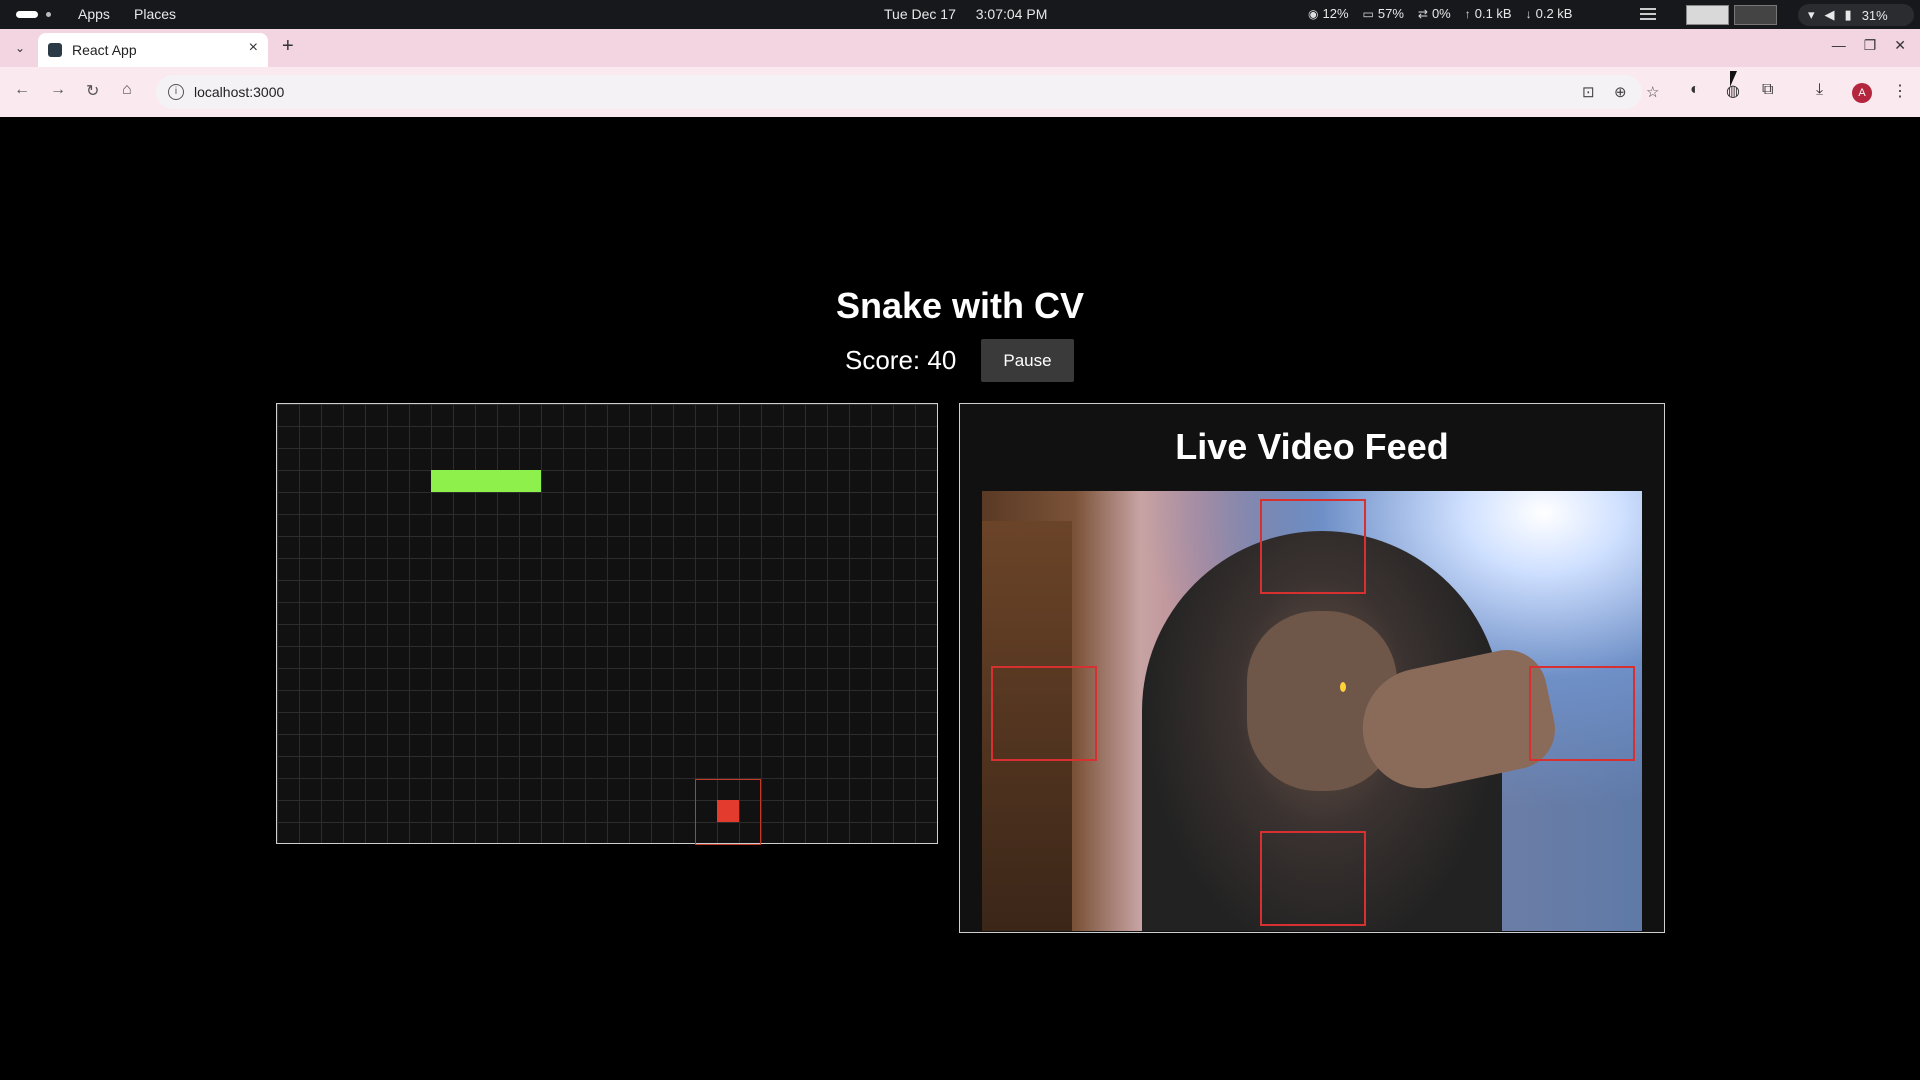  I want to click on download-icon: ⤓, so click(1819, 90).